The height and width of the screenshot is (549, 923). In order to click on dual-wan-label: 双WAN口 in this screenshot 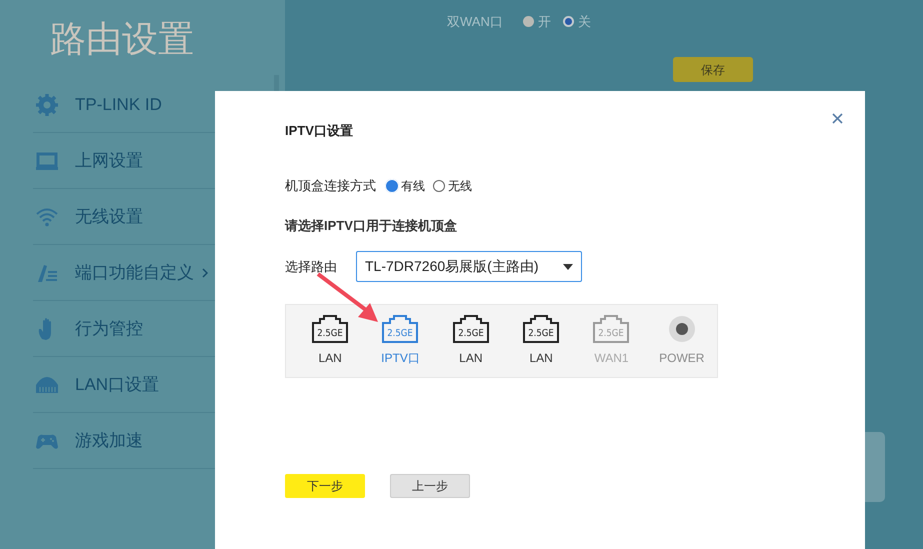, I will do `click(475, 22)`.